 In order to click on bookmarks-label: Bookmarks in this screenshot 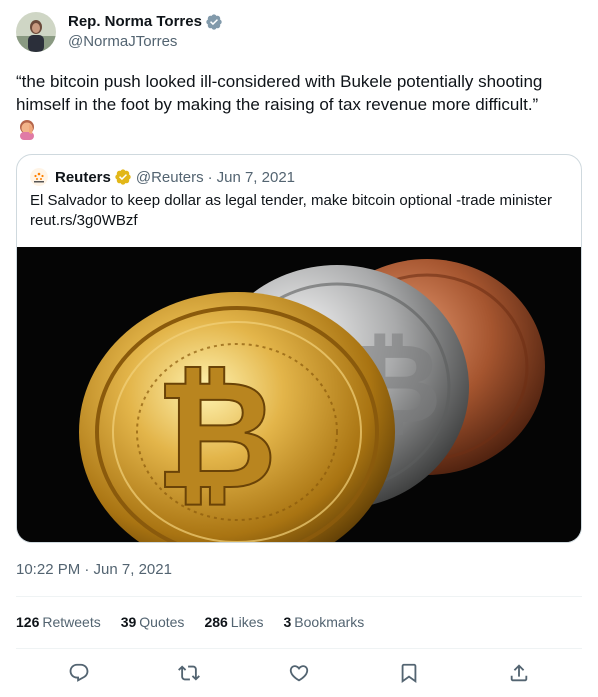, I will do `click(329, 622)`.